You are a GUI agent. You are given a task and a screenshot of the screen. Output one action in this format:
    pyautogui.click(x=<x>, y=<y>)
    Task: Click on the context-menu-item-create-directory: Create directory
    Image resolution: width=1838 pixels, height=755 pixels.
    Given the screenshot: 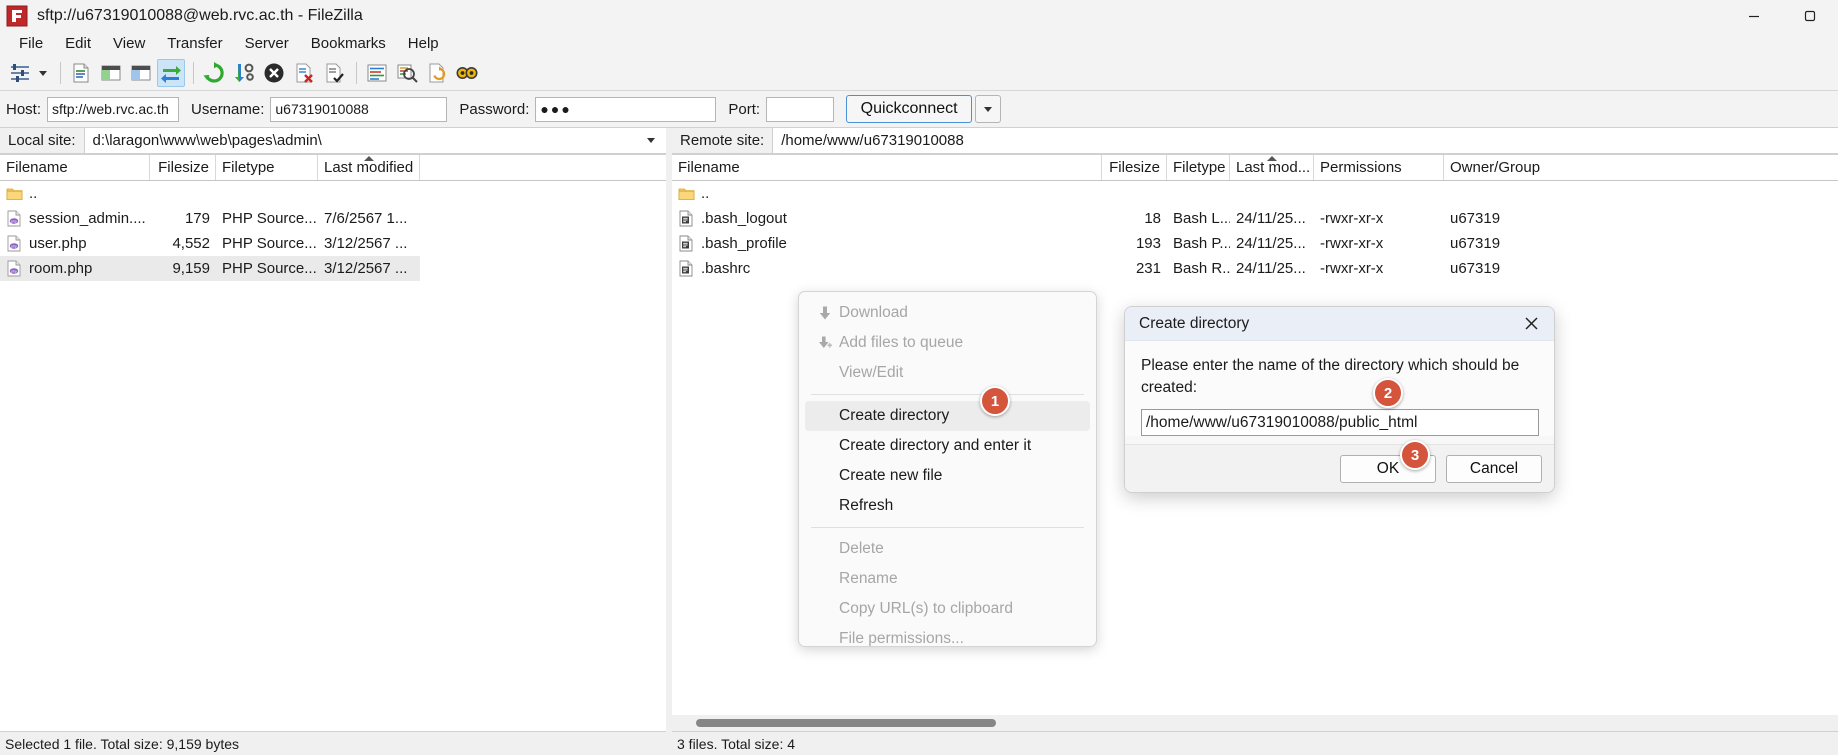 What is the action you would take?
    pyautogui.click(x=947, y=416)
    